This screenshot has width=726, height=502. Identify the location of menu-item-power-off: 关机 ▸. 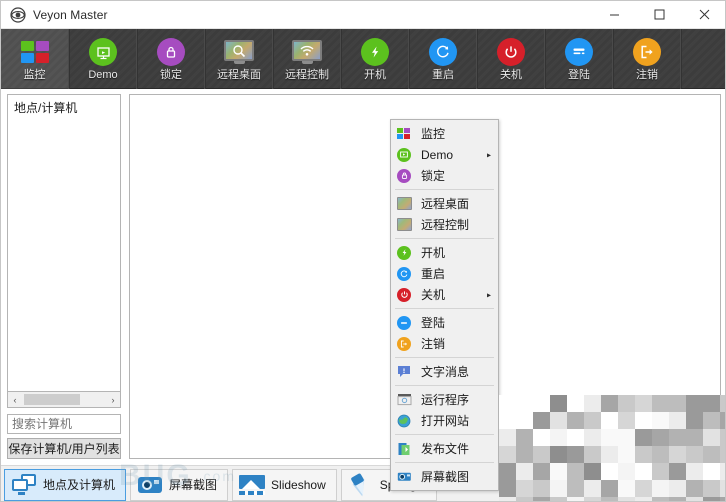
(444, 294).